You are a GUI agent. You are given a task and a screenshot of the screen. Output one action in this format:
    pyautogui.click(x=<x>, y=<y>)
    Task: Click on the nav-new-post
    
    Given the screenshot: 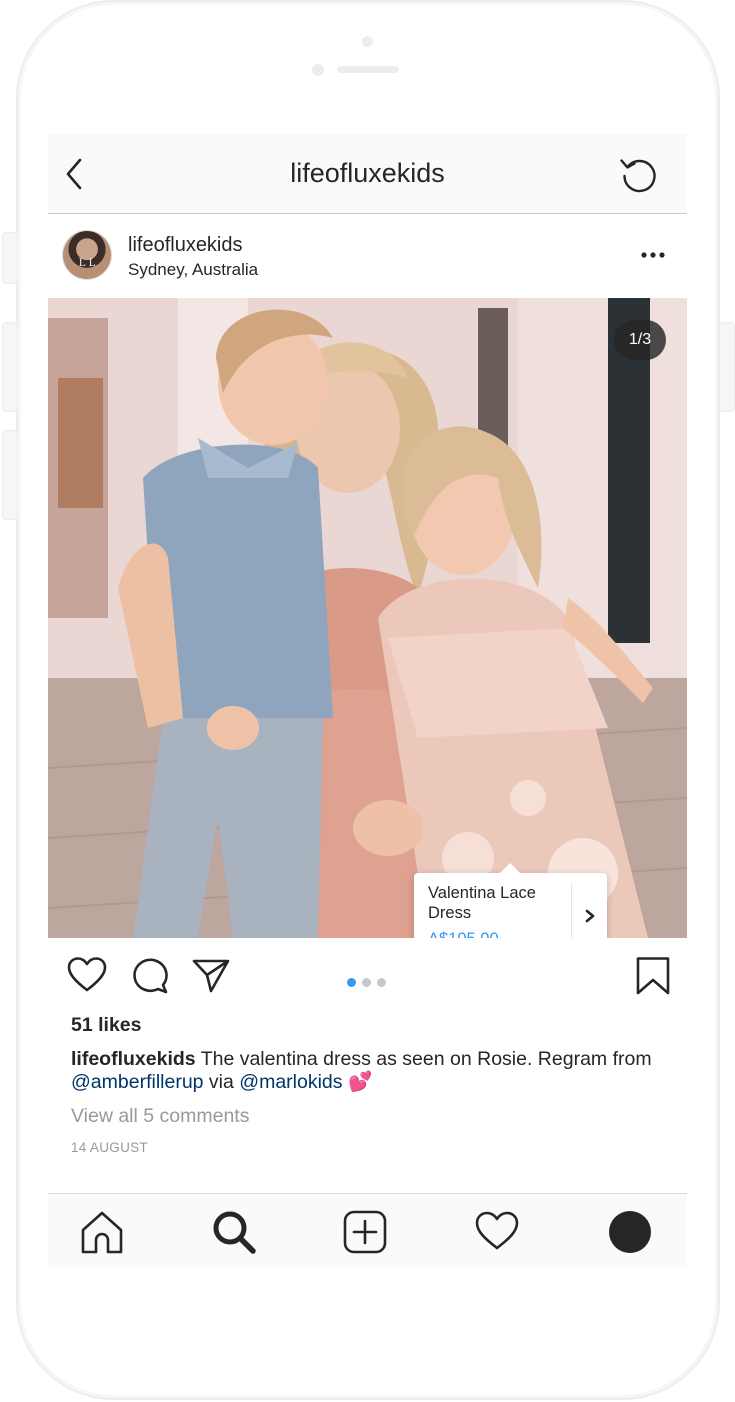 What is the action you would take?
    pyautogui.click(x=365, y=1232)
    